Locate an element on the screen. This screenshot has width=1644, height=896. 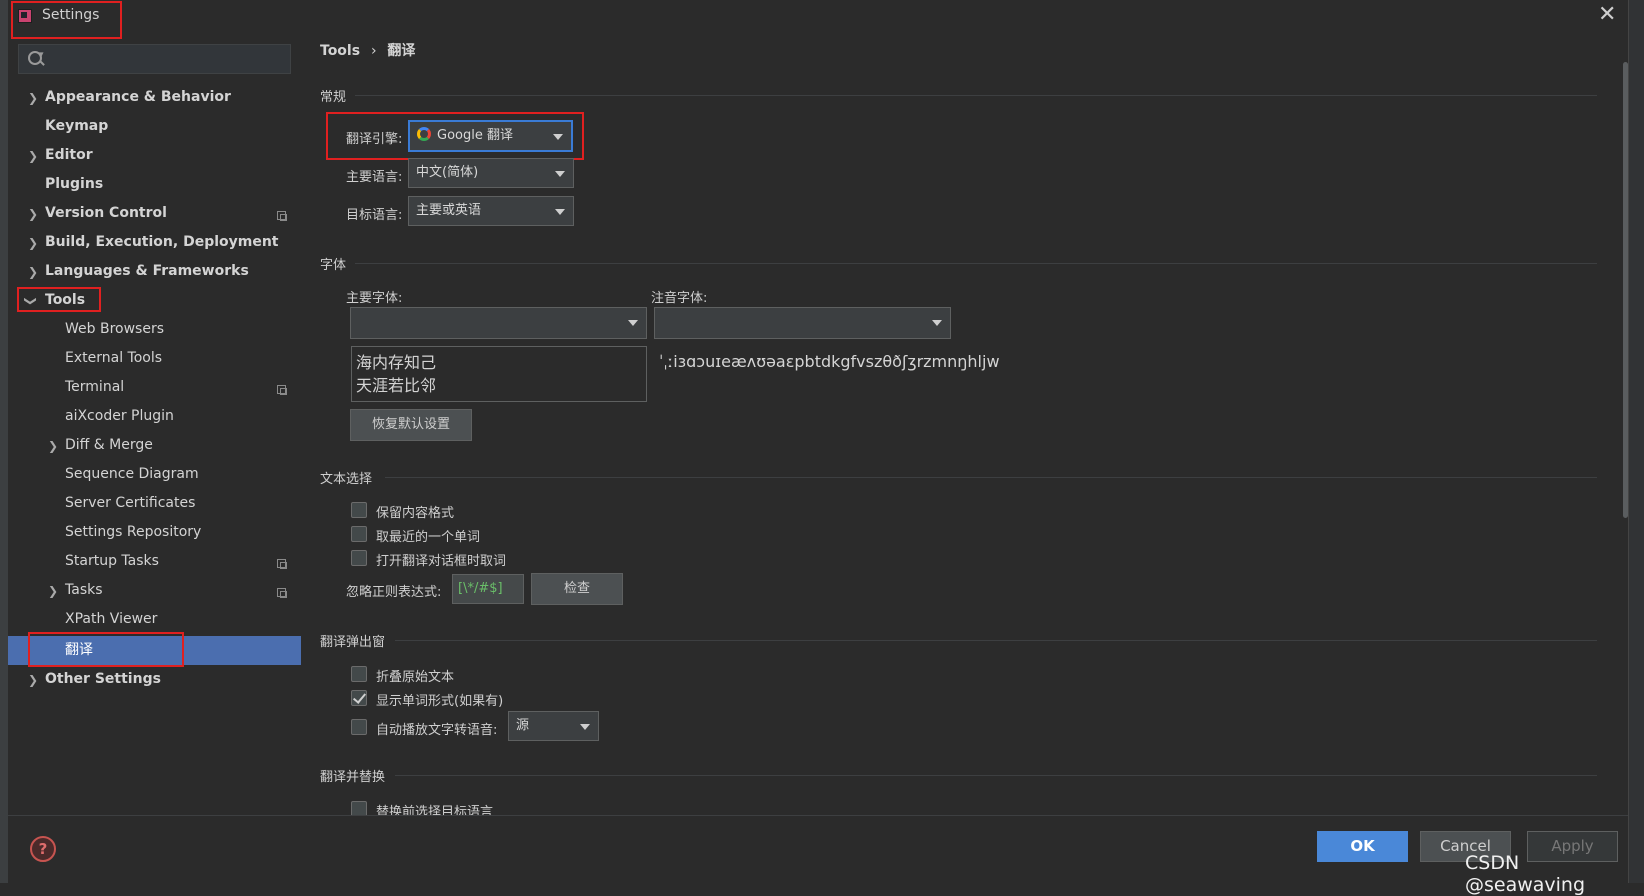
tts-source-value: 源 is located at coordinates (523, 725).